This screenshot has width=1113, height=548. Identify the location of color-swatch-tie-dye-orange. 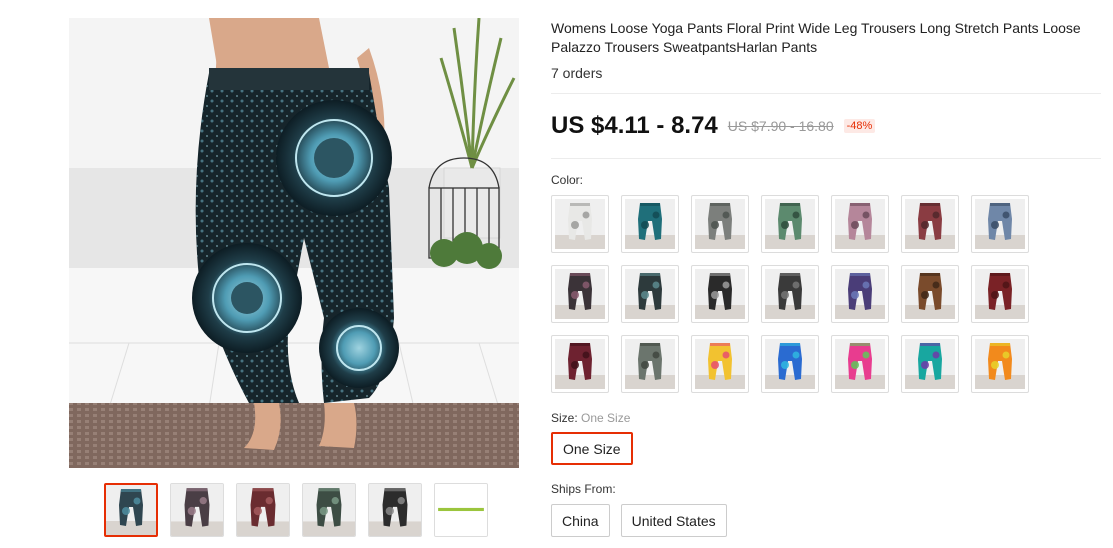
(1000, 364).